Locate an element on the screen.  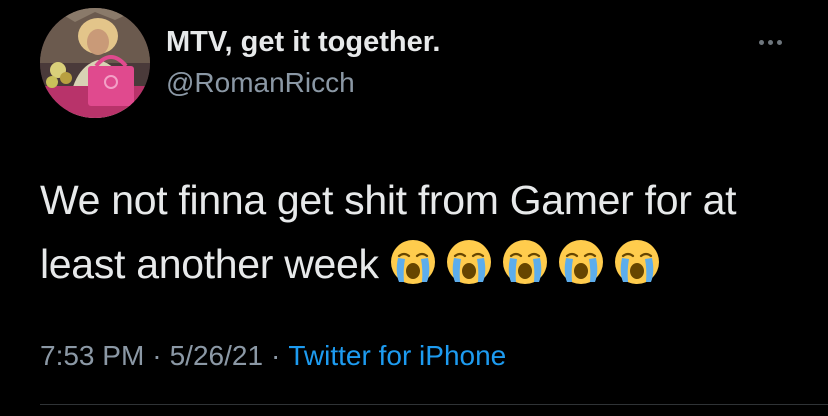
tweet-date: 5/26/21 is located at coordinates (216, 355).